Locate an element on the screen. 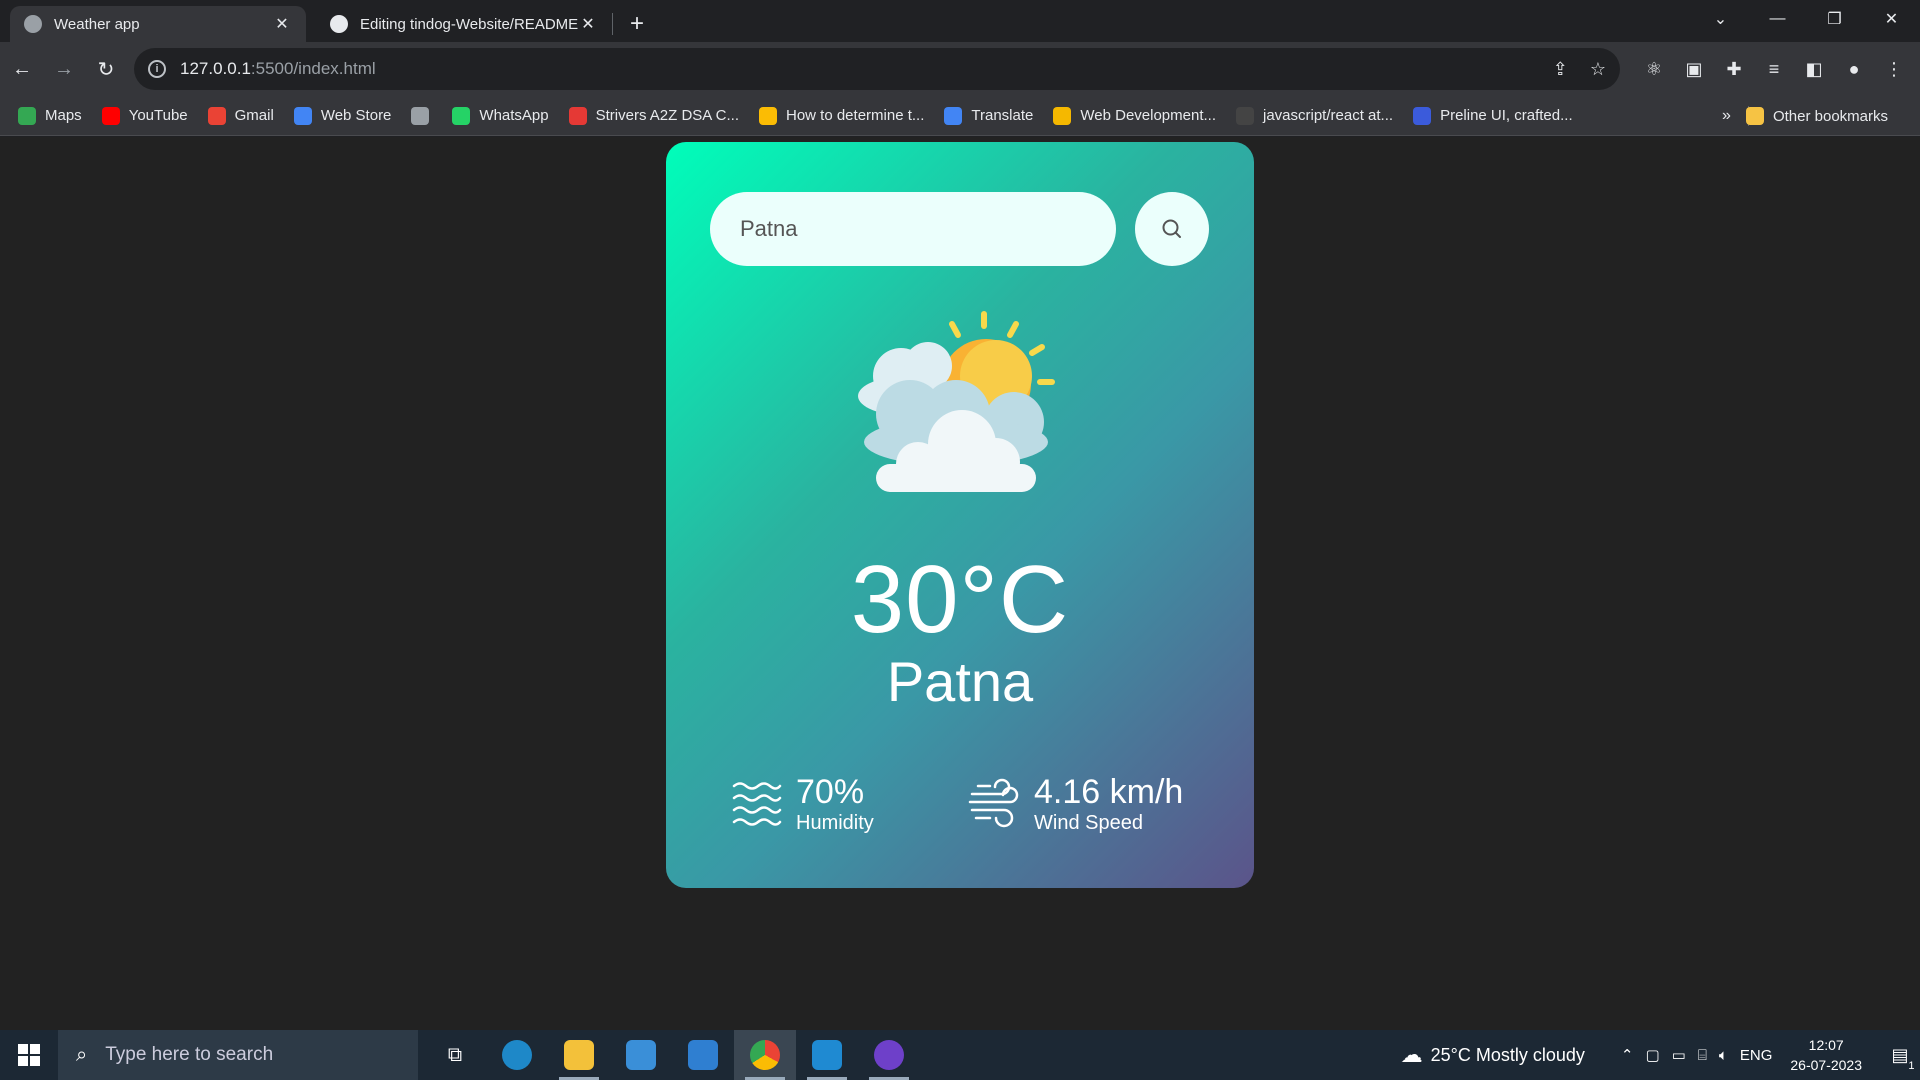  other-bookmarks-label: Other bookmarks is located at coordinates (1830, 116).